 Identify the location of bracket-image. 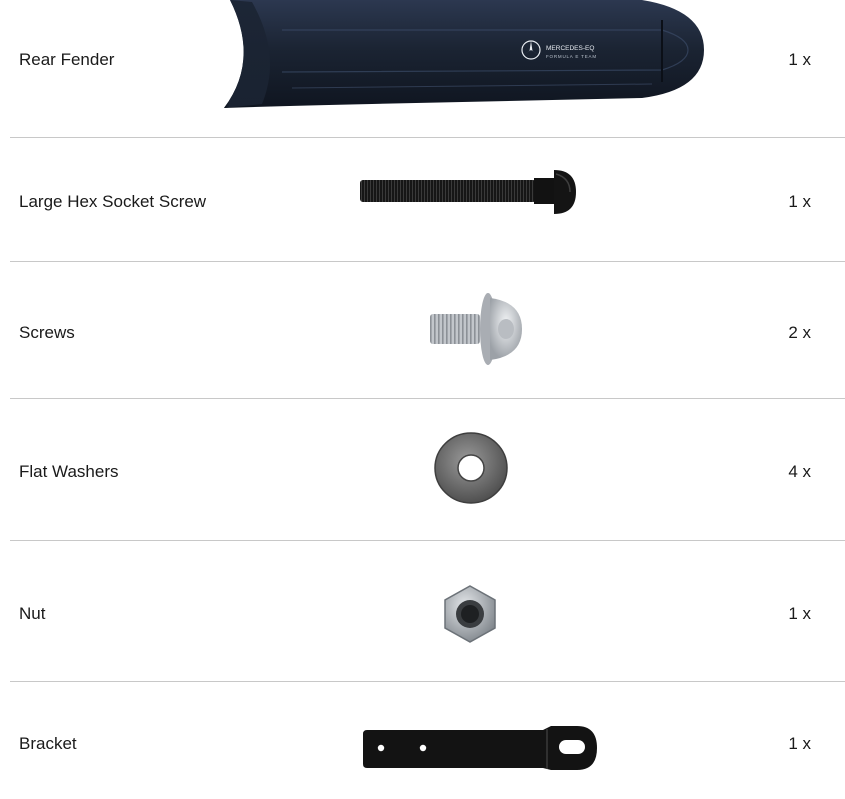
(480, 748).